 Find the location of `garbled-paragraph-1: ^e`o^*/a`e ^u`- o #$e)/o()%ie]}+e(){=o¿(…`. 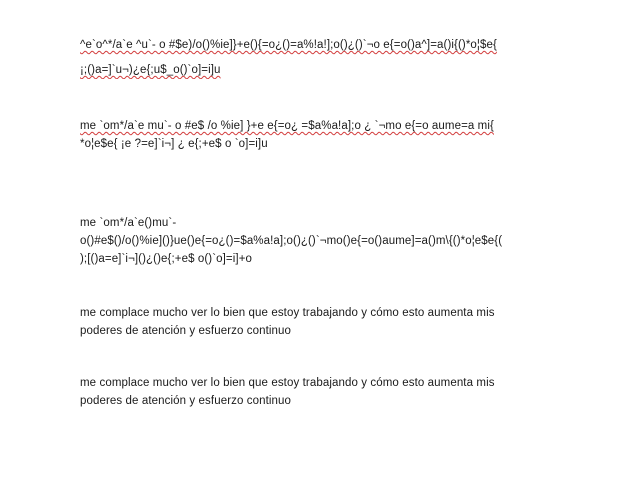

garbled-paragraph-1: ^e`o^*/a`e ^u`- o #$e)/o()%ie]}+e(){=o¿(… is located at coordinates (315, 57).